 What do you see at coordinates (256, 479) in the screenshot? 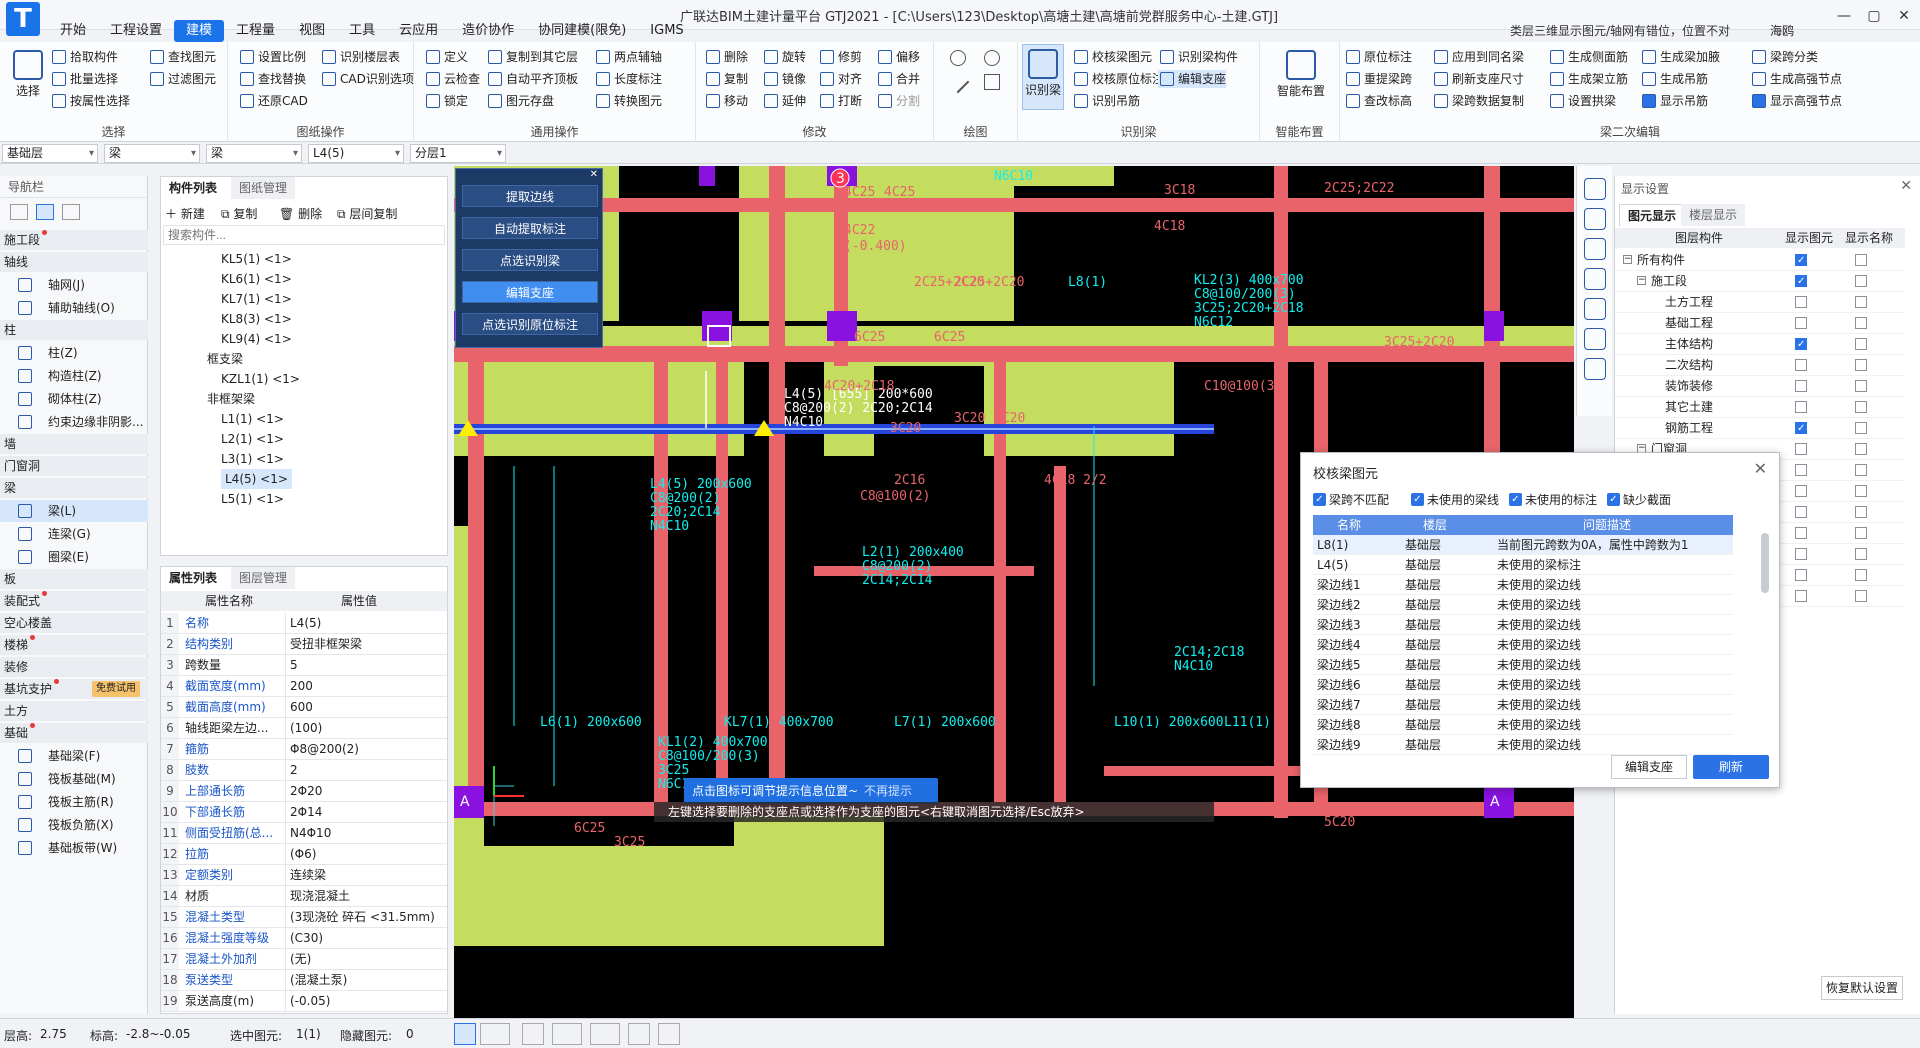
I see `tree-item: L4(5) <1>` at bounding box center [256, 479].